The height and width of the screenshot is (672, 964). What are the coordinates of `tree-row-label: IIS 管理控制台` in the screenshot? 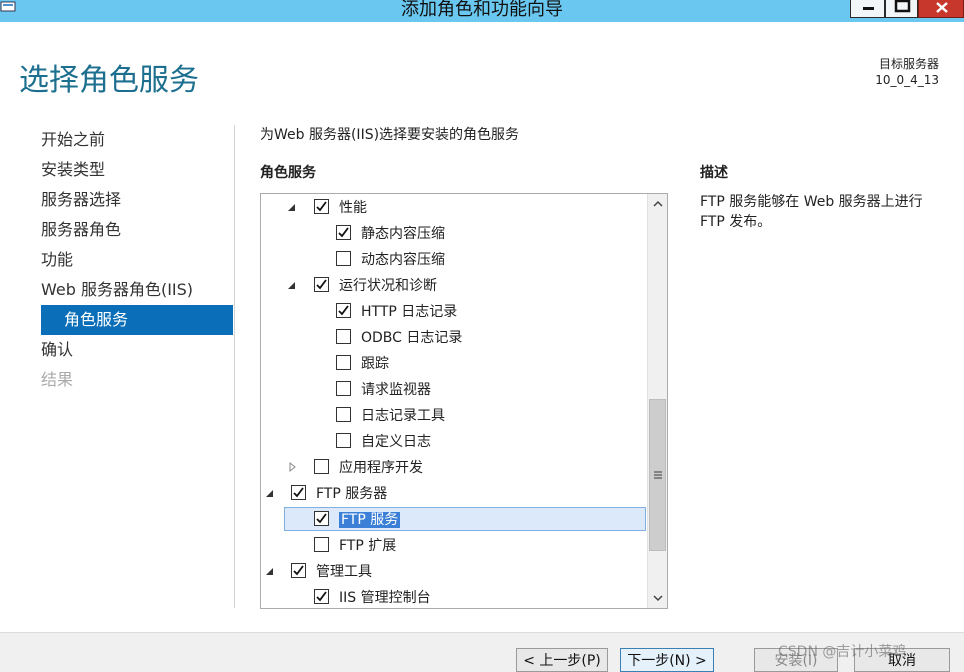 It's located at (385, 597).